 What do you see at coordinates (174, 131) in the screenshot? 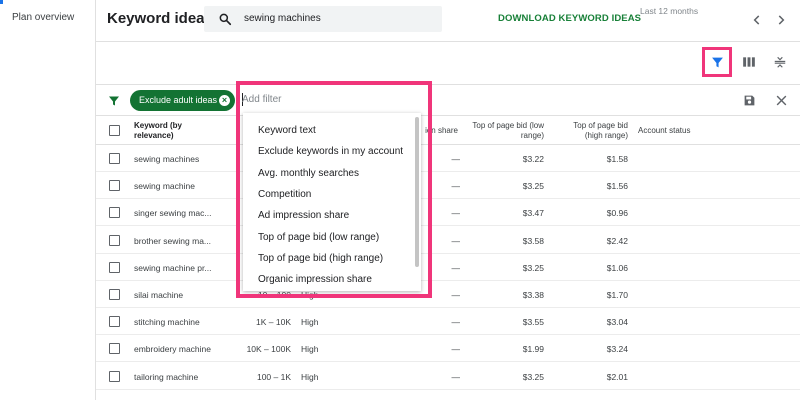
I see `header-keyword: Keyword (by relevance)` at bounding box center [174, 131].